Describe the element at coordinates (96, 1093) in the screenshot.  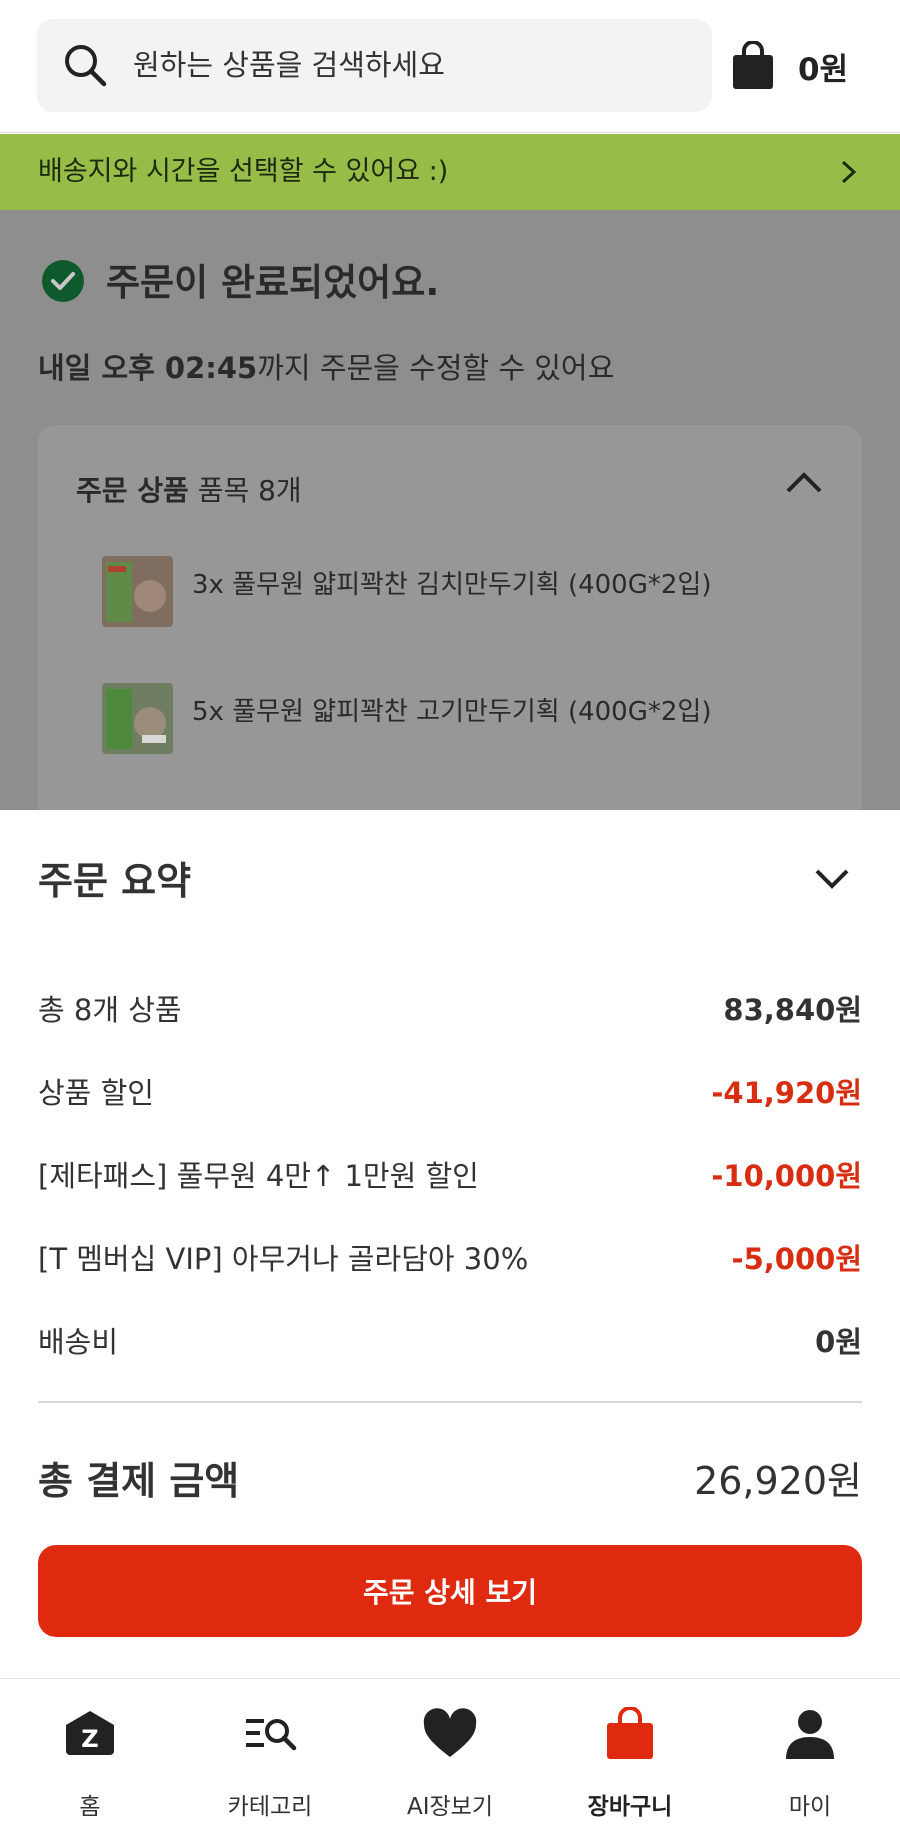
I see `summary-row-label: 상품 할인` at that location.